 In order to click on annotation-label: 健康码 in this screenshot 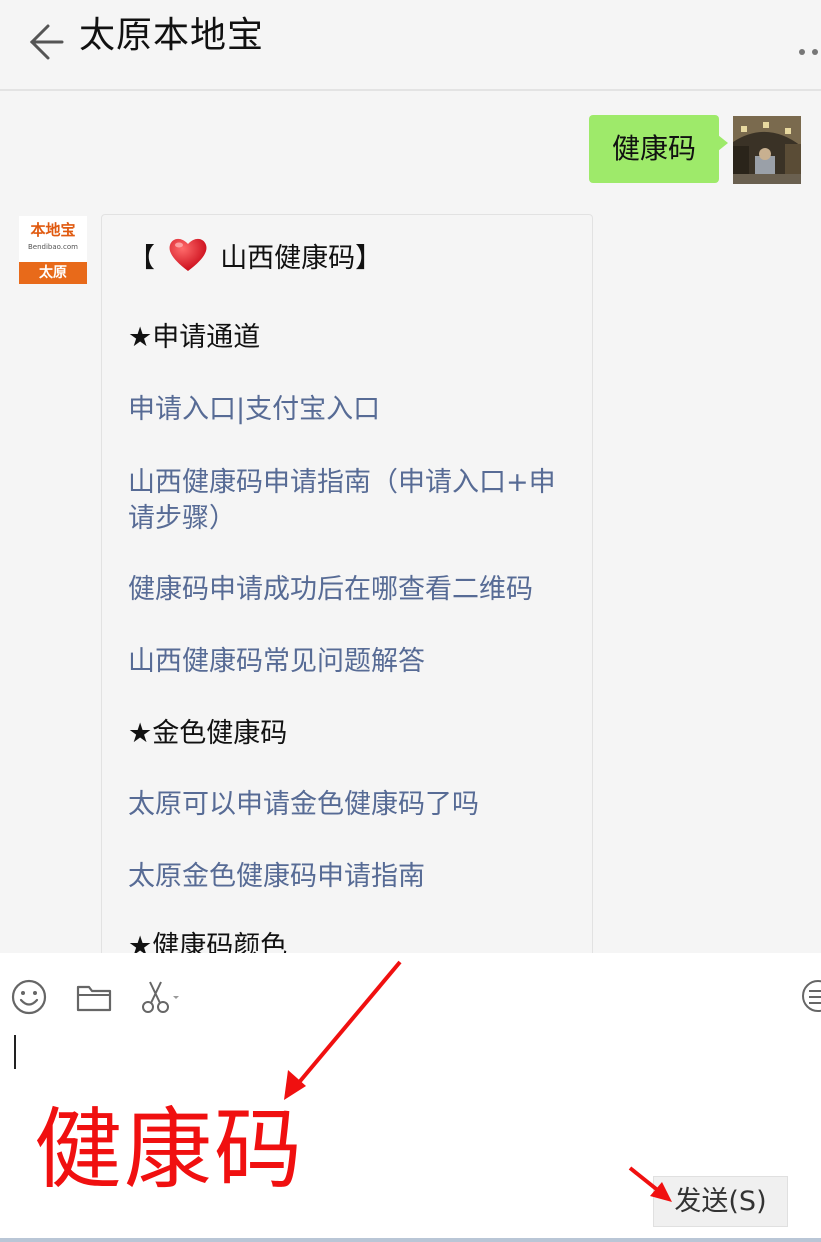, I will do `click(169, 1149)`.